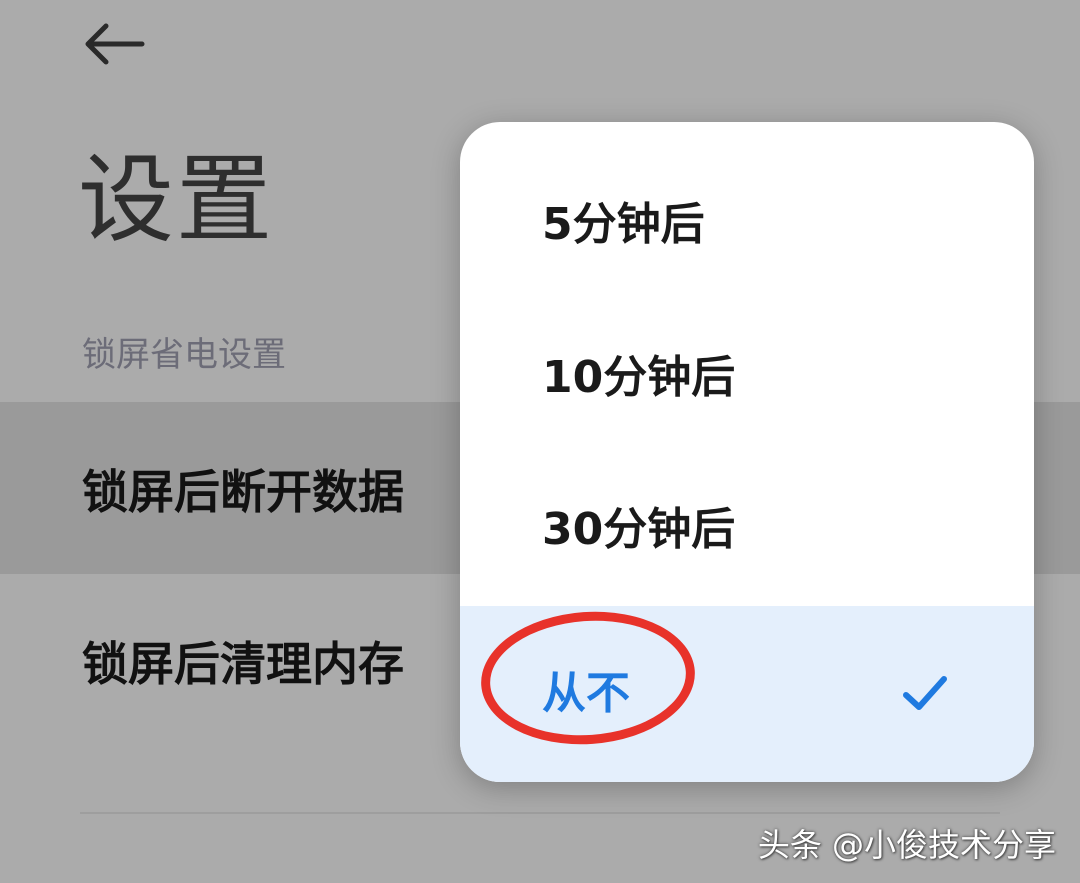 The height and width of the screenshot is (883, 1080). I want to click on watermark: 头条 @小俊技术分享, so click(906, 845).